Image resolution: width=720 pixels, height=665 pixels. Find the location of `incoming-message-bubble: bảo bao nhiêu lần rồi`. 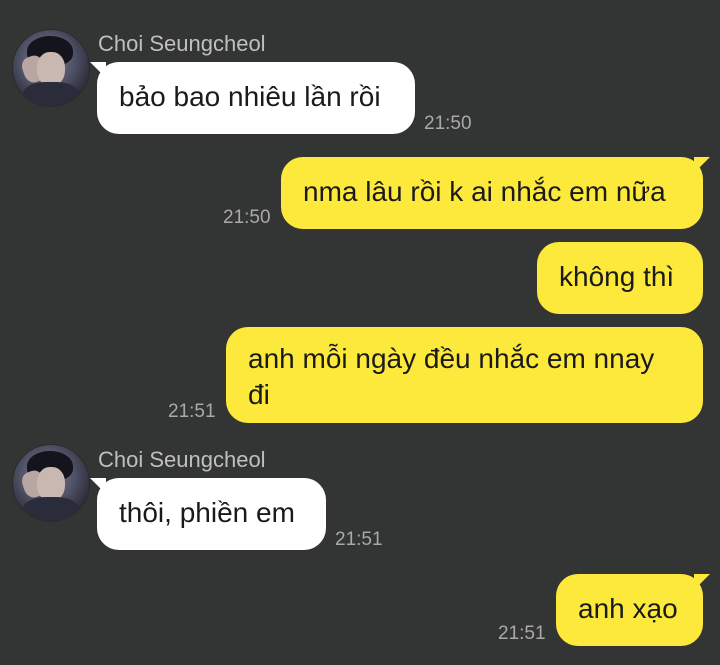

incoming-message-bubble: bảo bao nhiêu lần rồi is located at coordinates (252, 98).